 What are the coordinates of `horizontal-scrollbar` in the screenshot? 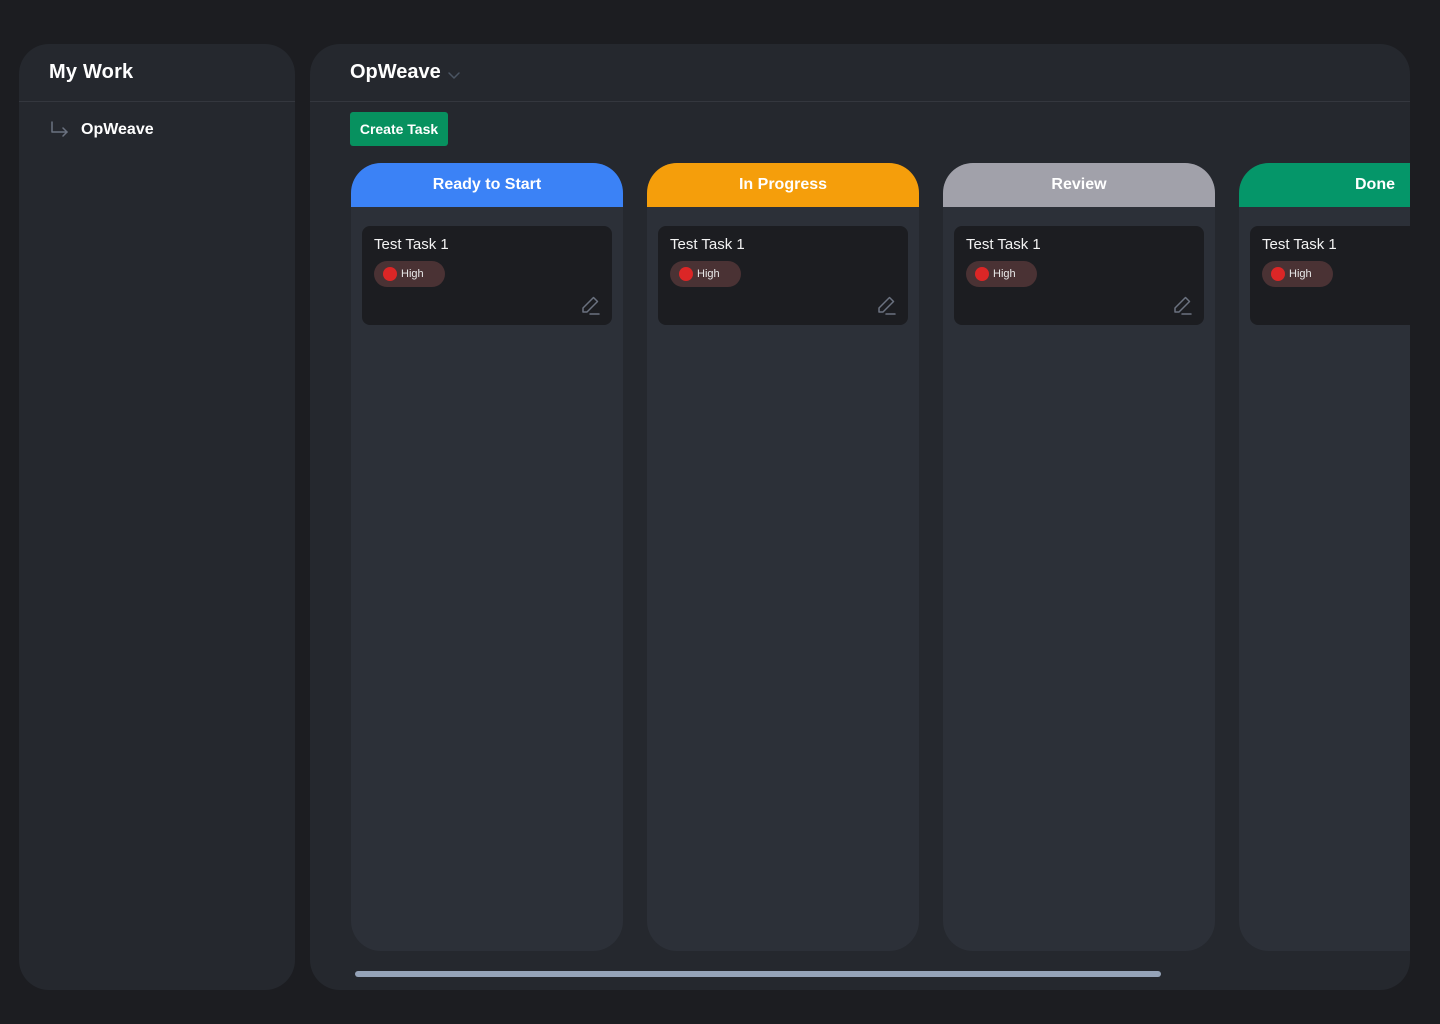 It's located at (758, 974).